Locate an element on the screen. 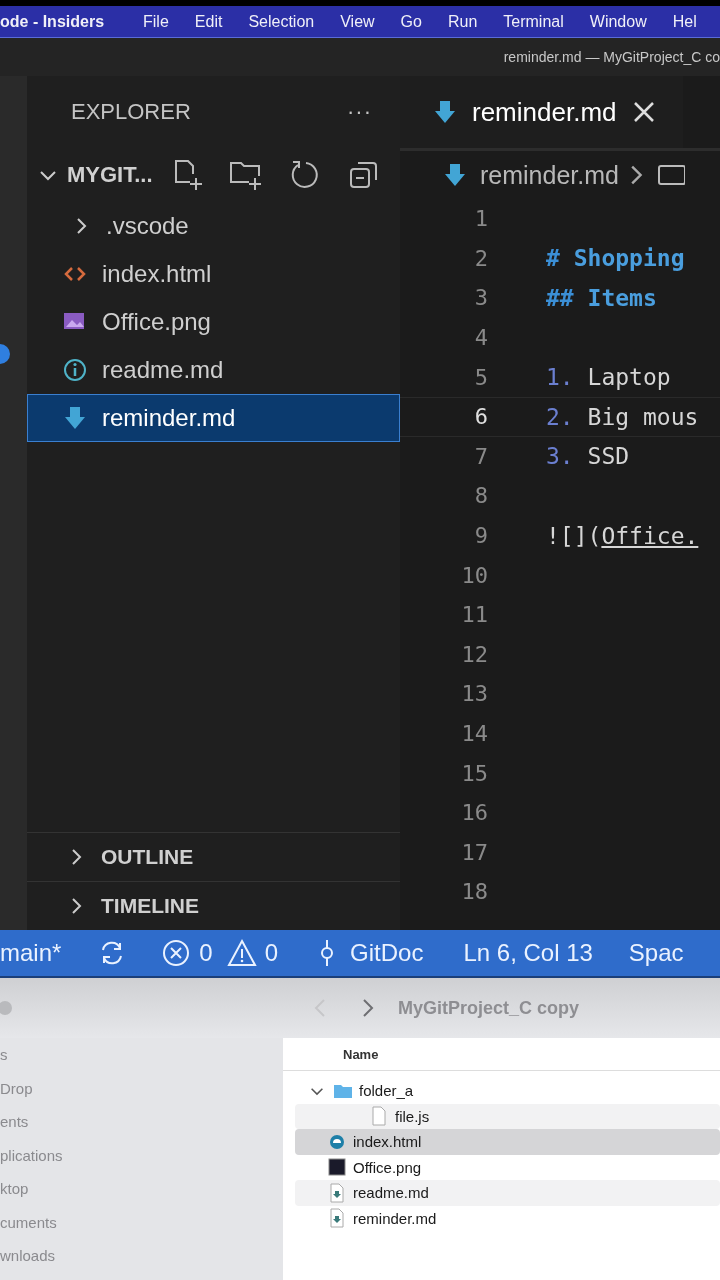  line-number: 17 is located at coordinates (474, 852).